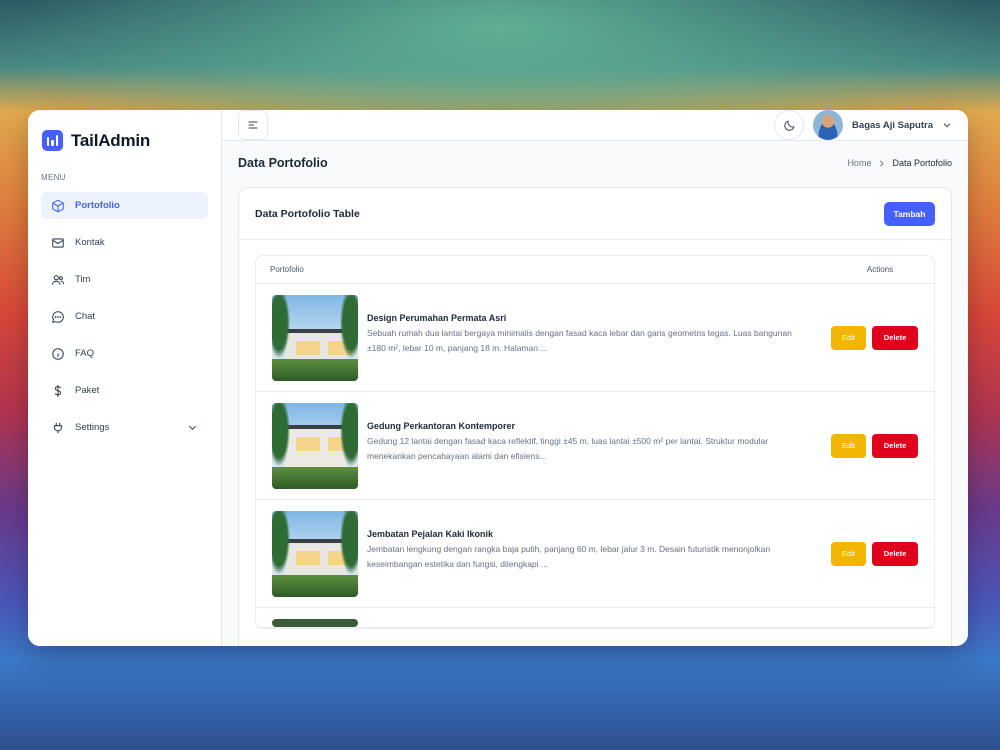  I want to click on theme-toggle-button, so click(789, 125).